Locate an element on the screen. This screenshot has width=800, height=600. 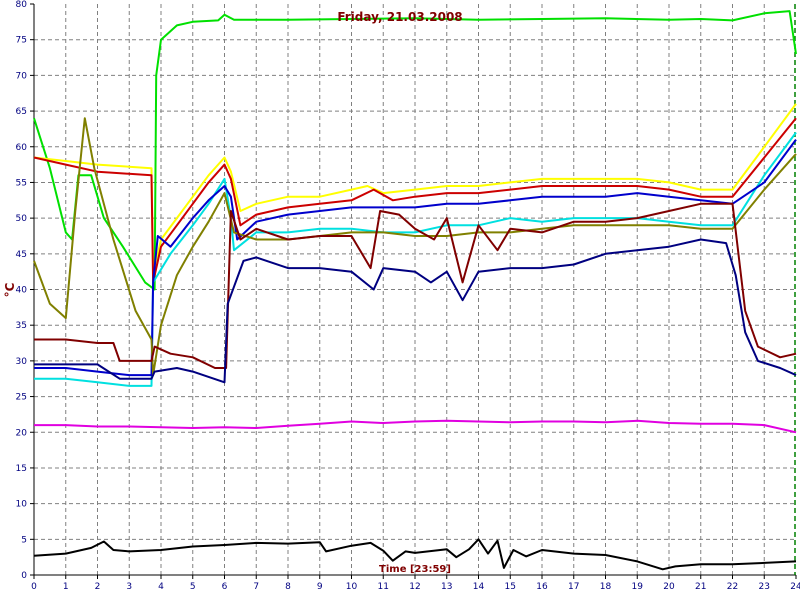
x-axis-label: Time [23:59] is located at coordinates (415, 569).